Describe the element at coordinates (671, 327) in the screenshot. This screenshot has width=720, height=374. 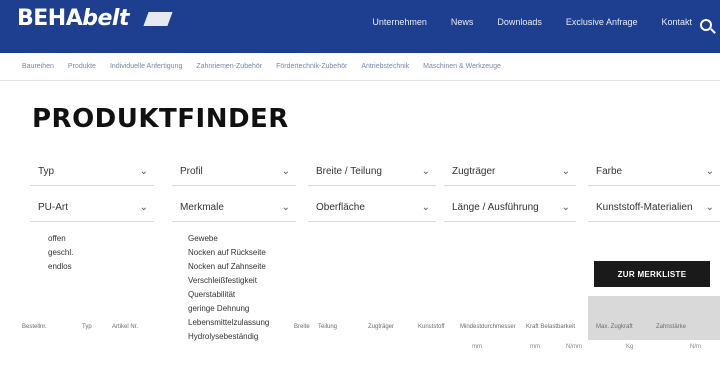
I see `column-header: Zahnstärke` at that location.